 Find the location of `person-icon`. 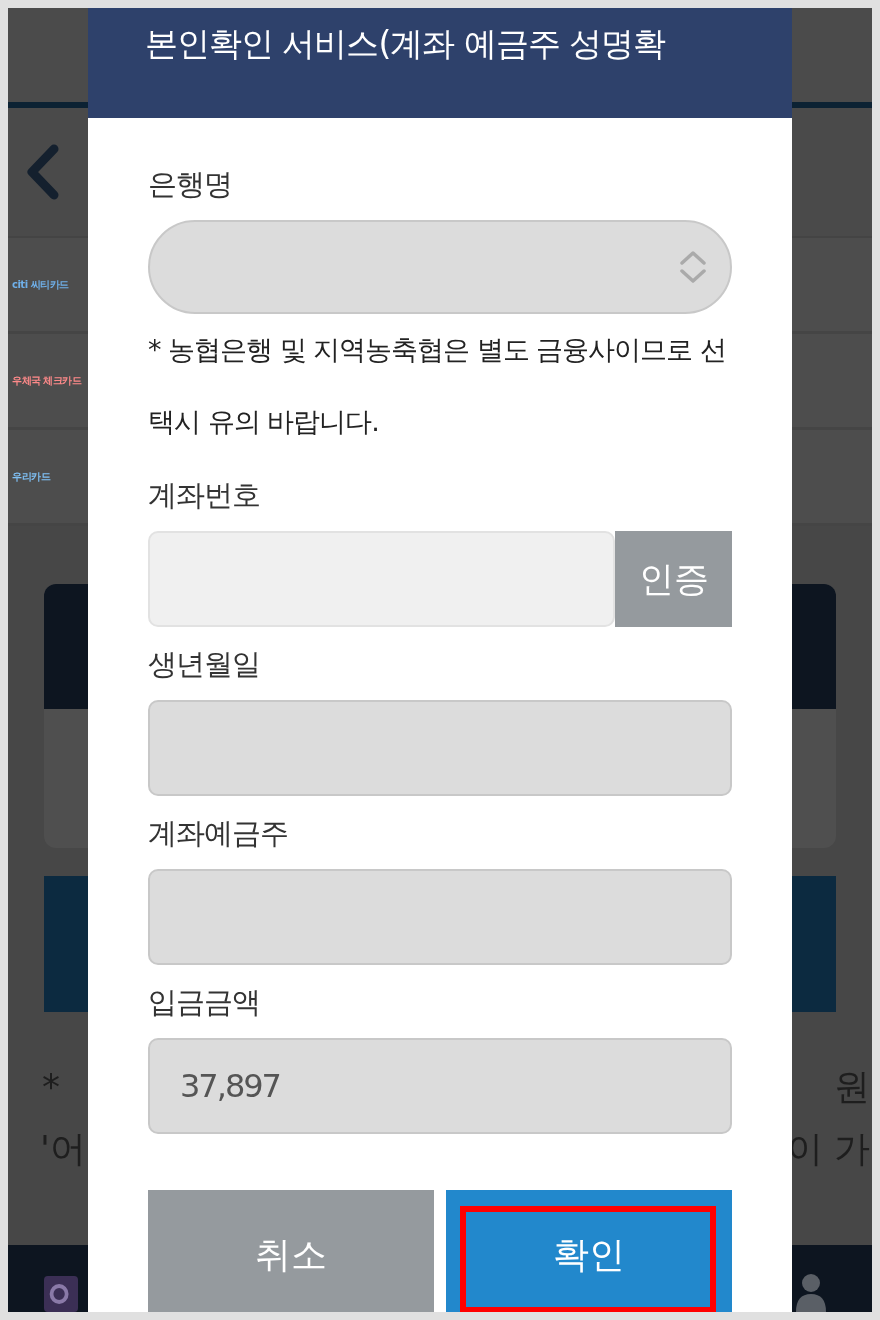

person-icon is located at coordinates (811, 1292).